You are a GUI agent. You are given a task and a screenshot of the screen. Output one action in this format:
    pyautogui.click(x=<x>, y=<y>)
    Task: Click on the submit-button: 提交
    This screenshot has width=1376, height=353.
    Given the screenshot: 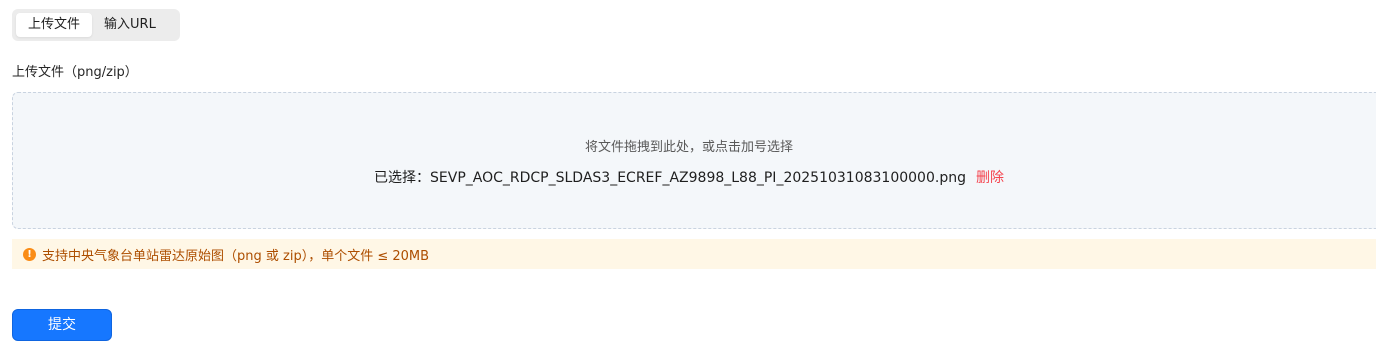 What is the action you would take?
    pyautogui.click(x=62, y=325)
    